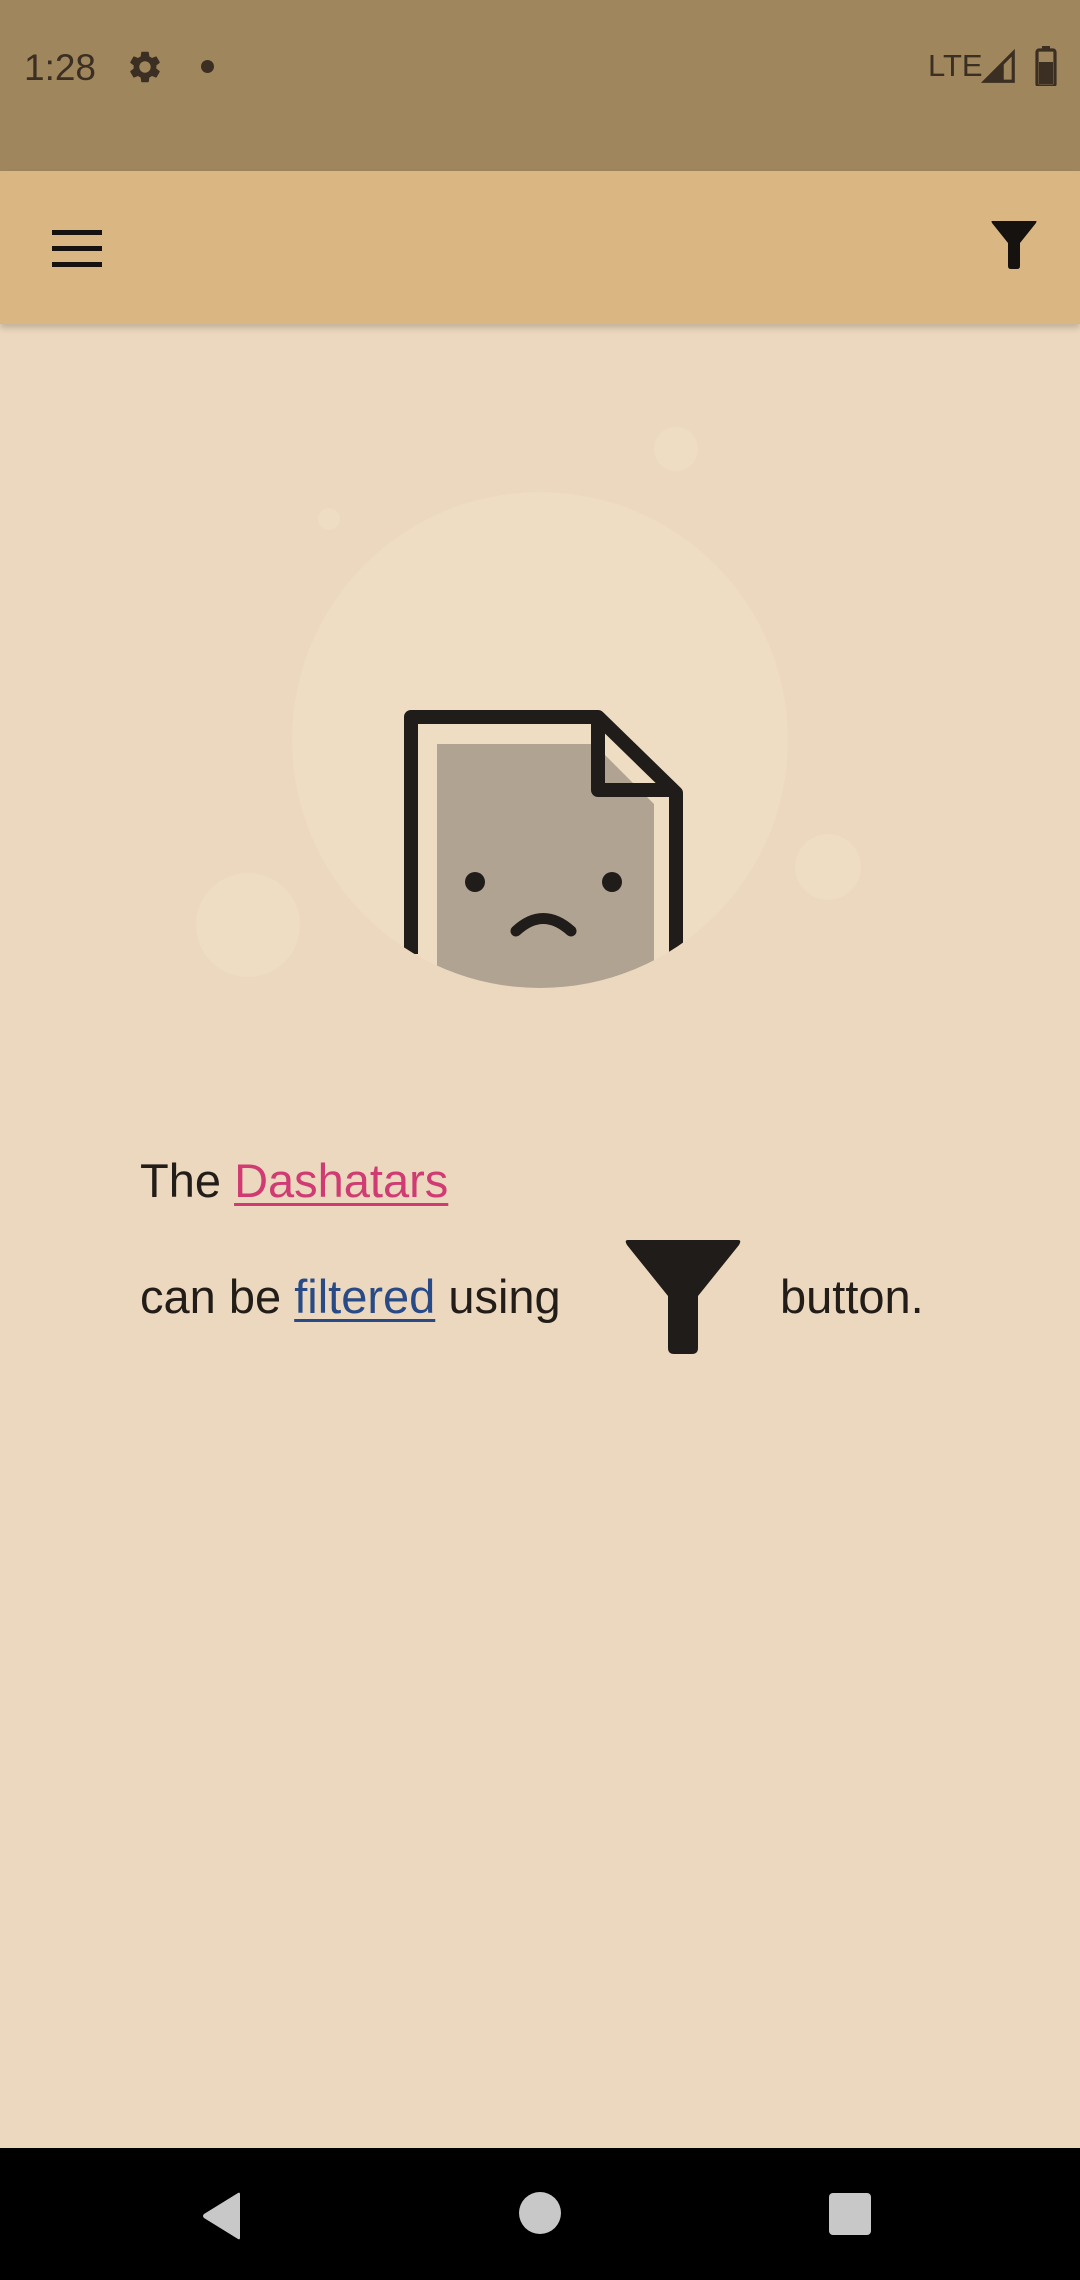 The width and height of the screenshot is (1080, 2280). I want to click on home-icon, so click(540, 2213).